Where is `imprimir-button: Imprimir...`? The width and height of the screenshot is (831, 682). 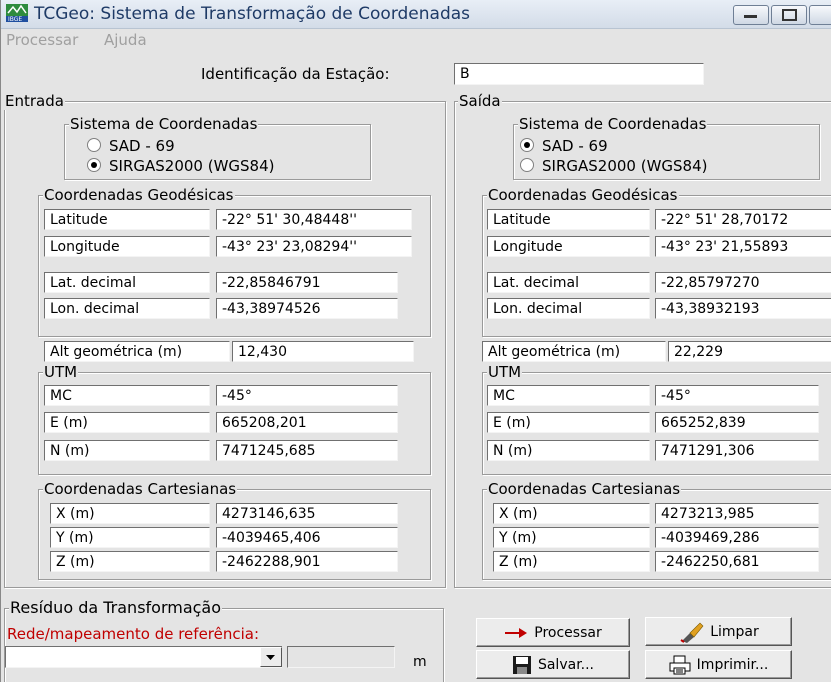 imprimir-button: Imprimir... is located at coordinates (718, 664).